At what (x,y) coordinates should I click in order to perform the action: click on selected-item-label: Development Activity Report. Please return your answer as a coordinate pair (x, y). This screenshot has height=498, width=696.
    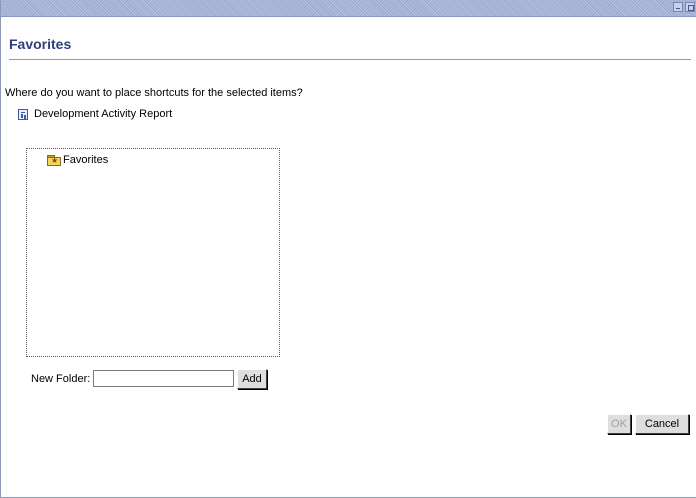
    Looking at the image, I should click on (103, 114).